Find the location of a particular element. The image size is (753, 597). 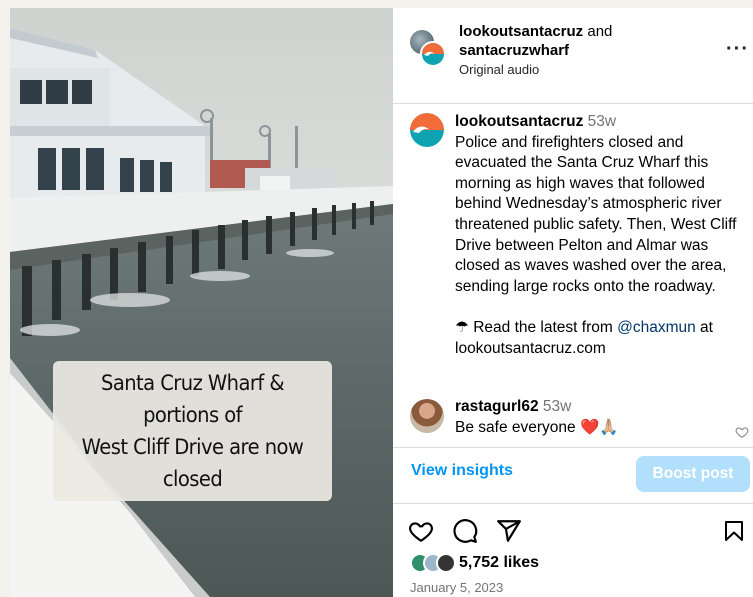

post-authors: lookoutsantacruz and santacruzwharf is located at coordinates (535, 41).